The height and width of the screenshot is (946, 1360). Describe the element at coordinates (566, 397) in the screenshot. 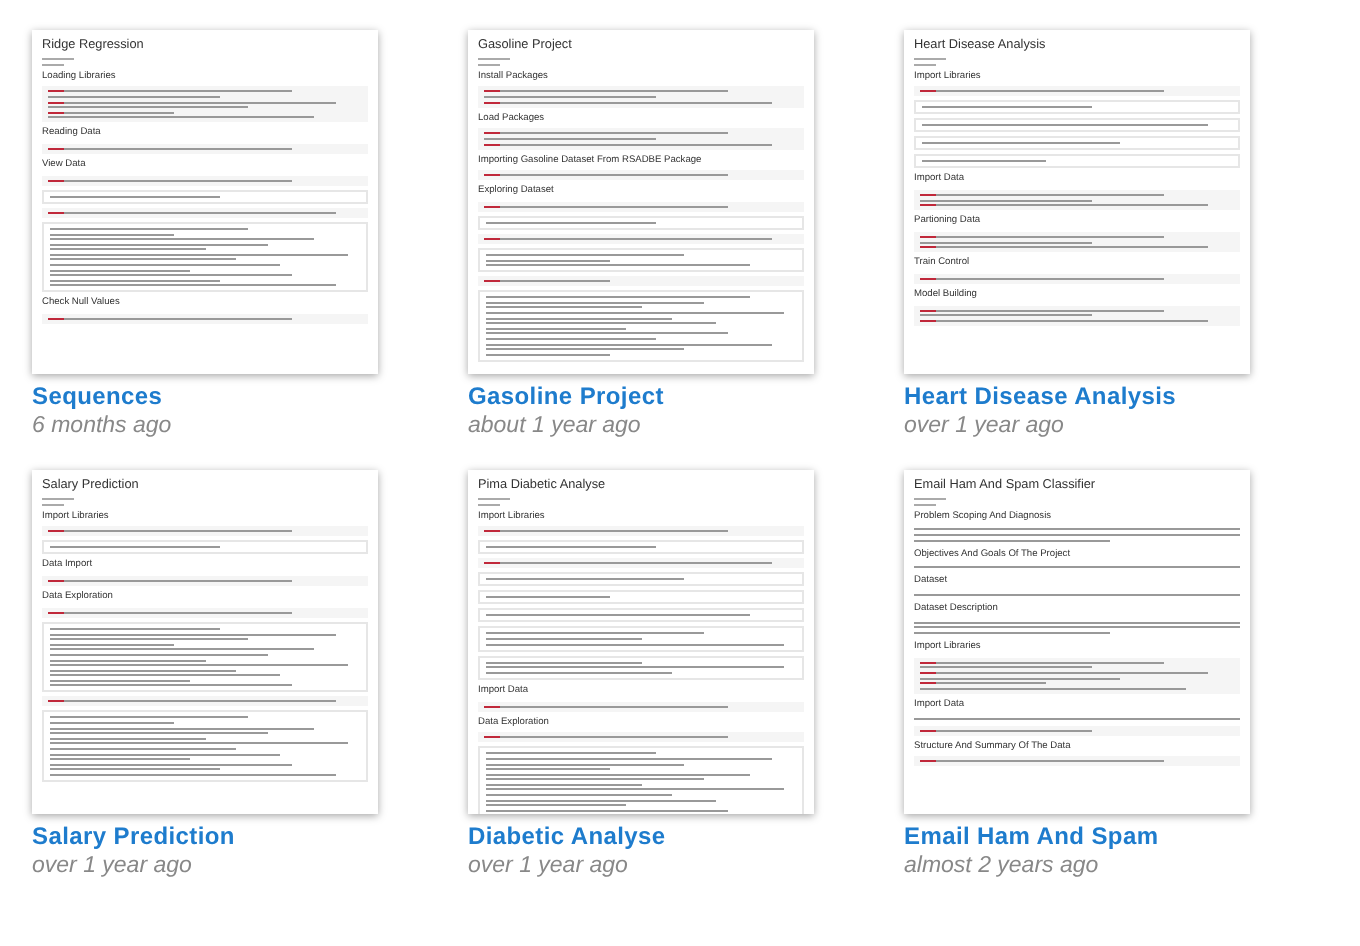

I see `project-title-link: Gasoline Project` at that location.